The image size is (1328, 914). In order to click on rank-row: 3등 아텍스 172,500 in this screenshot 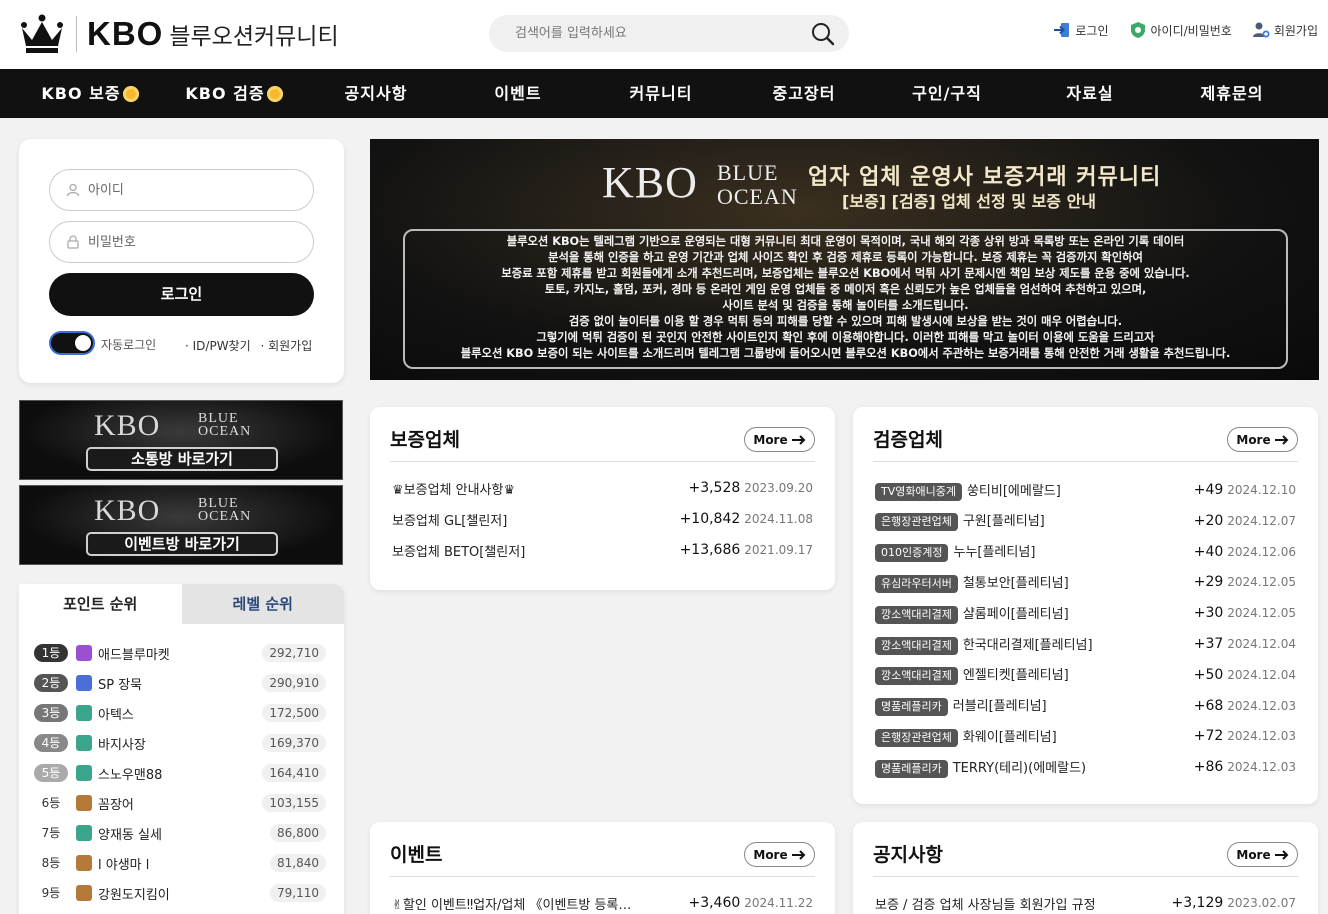, I will do `click(180, 713)`.